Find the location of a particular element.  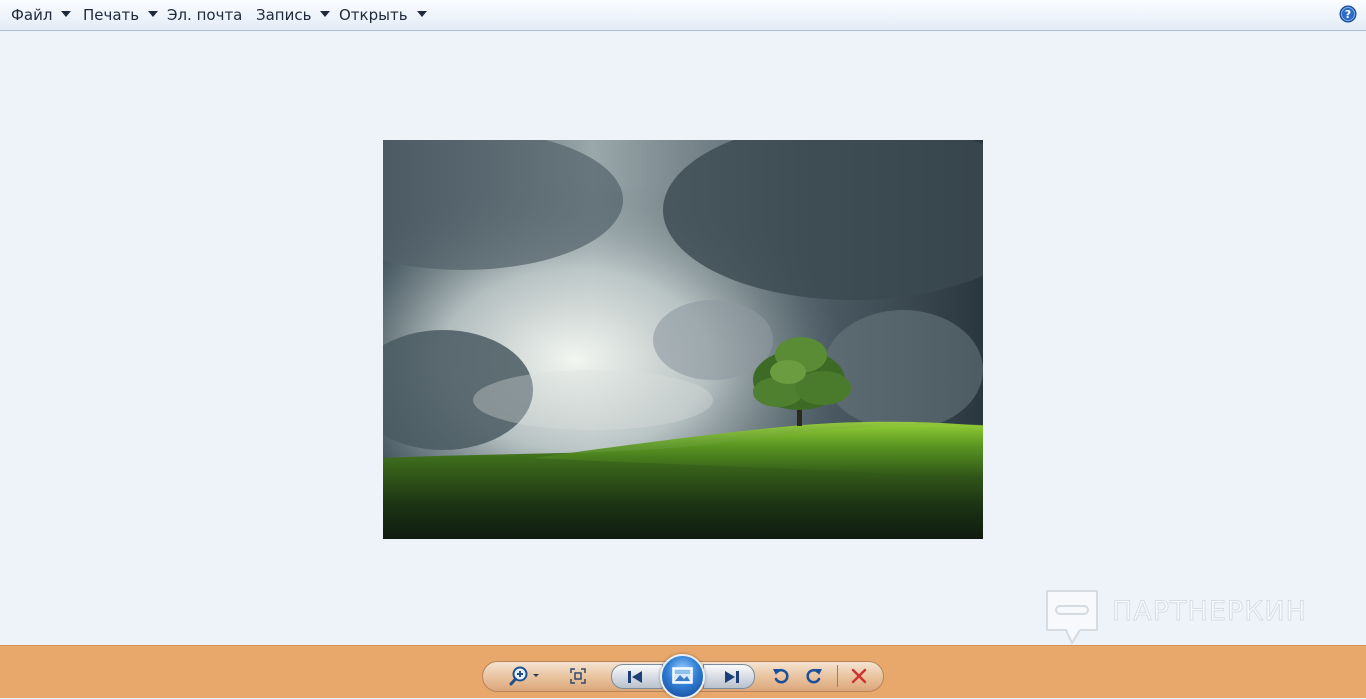

menu-open: Открыть is located at coordinates (383, 15).